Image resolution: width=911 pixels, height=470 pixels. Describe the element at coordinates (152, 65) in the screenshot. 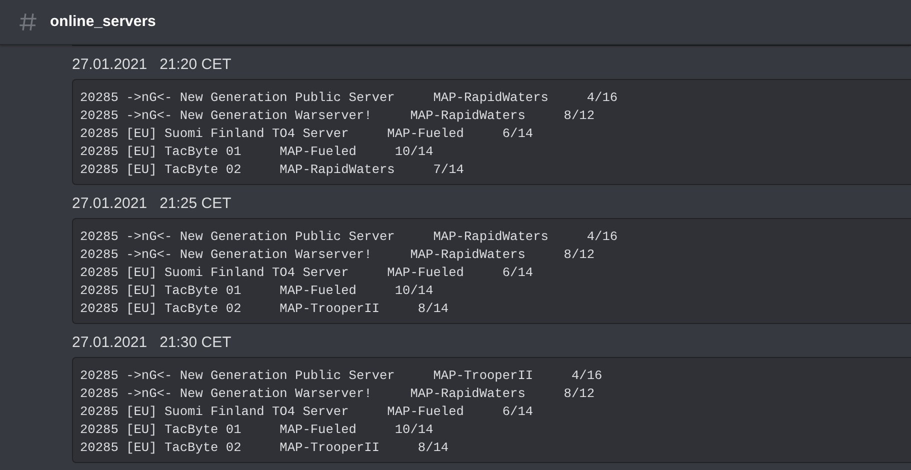

I see `timestamp: 27.01.2021 21:20 CET` at that location.